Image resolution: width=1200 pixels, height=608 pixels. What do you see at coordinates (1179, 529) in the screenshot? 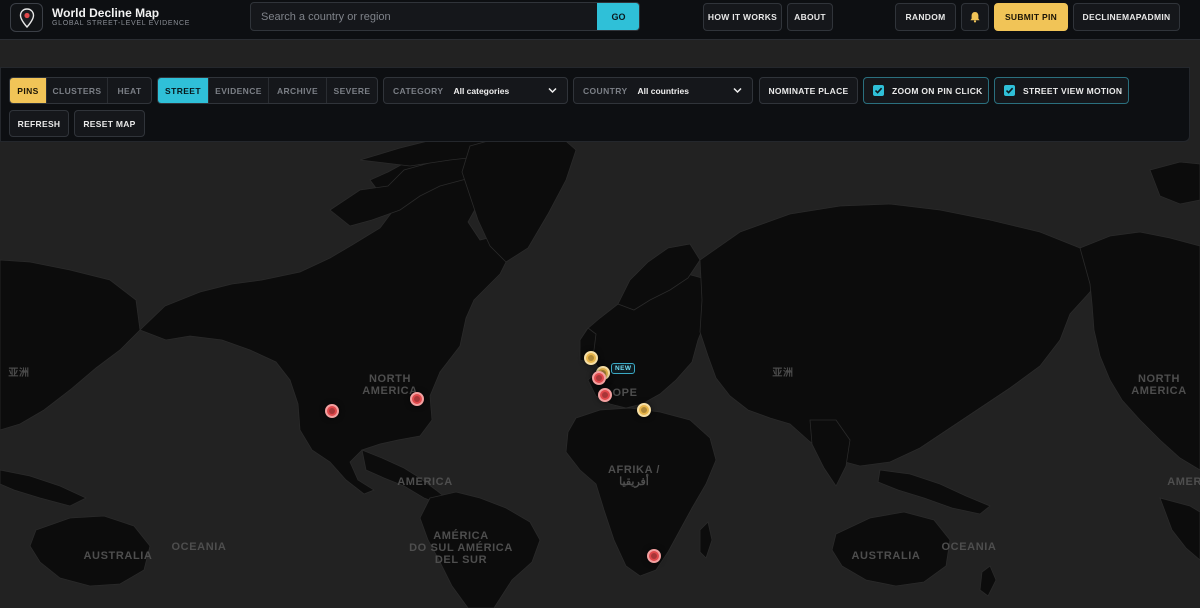
I see `landmass-south-america-repeat` at bounding box center [1179, 529].